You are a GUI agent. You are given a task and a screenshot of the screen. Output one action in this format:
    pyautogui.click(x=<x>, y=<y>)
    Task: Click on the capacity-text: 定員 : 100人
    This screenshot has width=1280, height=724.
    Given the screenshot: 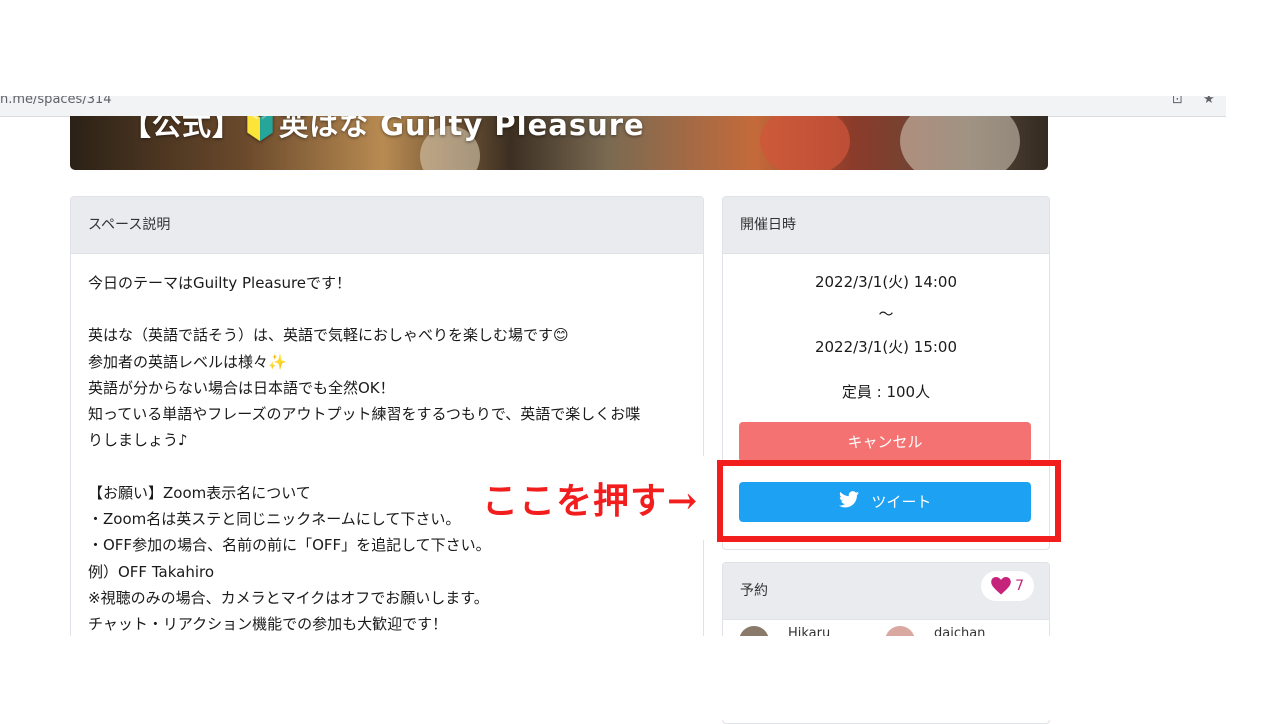 What is the action you would take?
    pyautogui.click(x=886, y=392)
    